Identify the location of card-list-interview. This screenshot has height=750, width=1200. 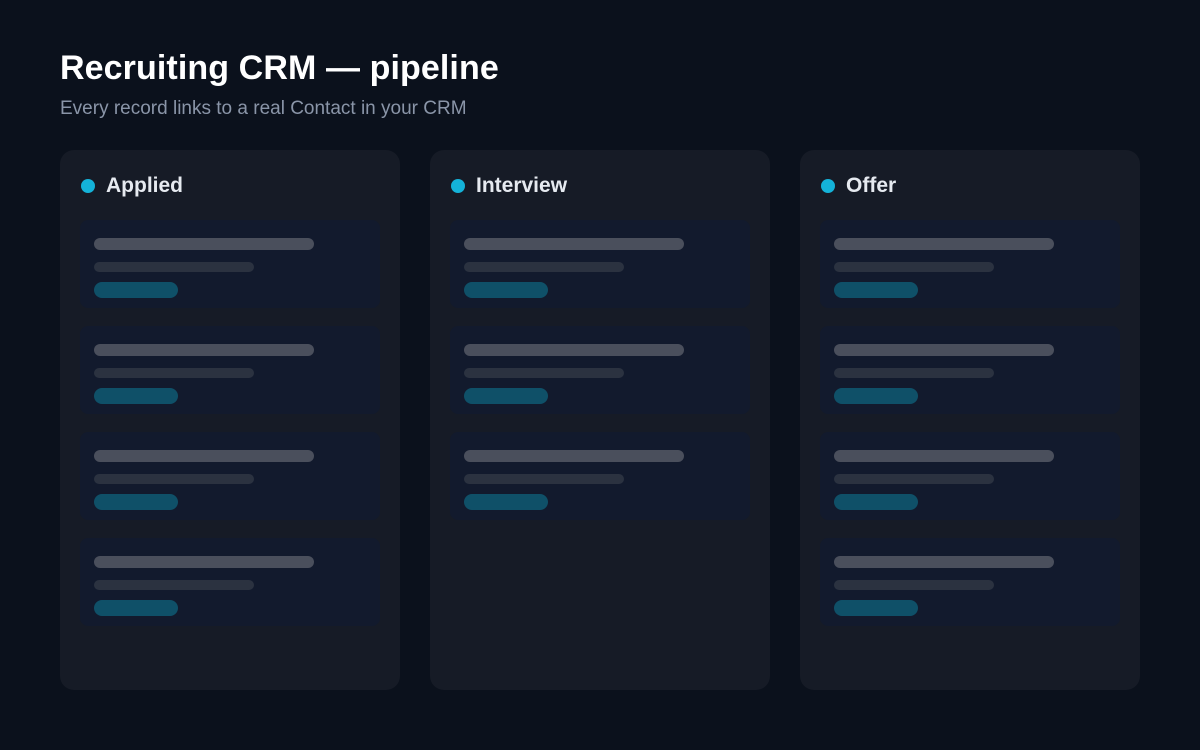
(600, 379).